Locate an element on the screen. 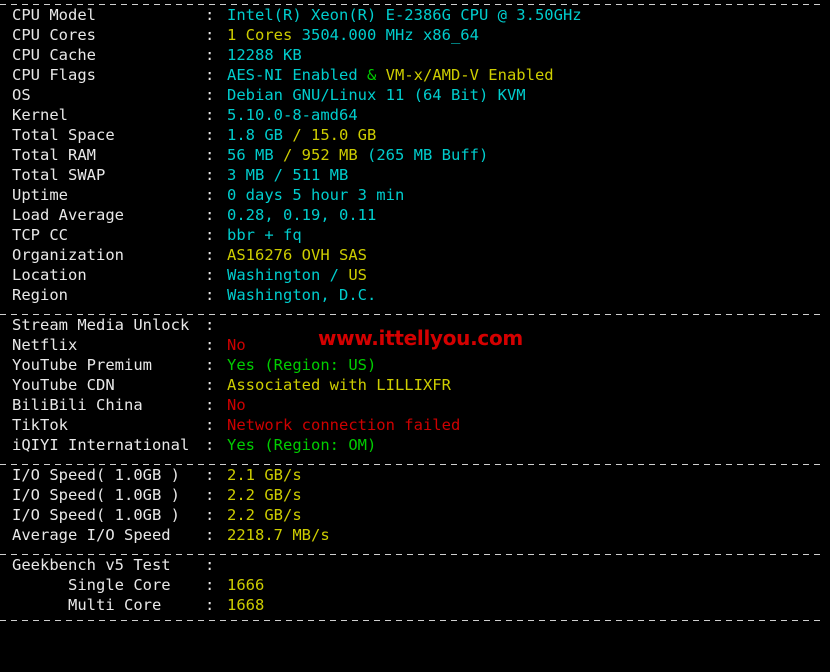 Image resolution: width=830 pixels, height=672 pixels. row-label: Netflix is located at coordinates (45, 345).